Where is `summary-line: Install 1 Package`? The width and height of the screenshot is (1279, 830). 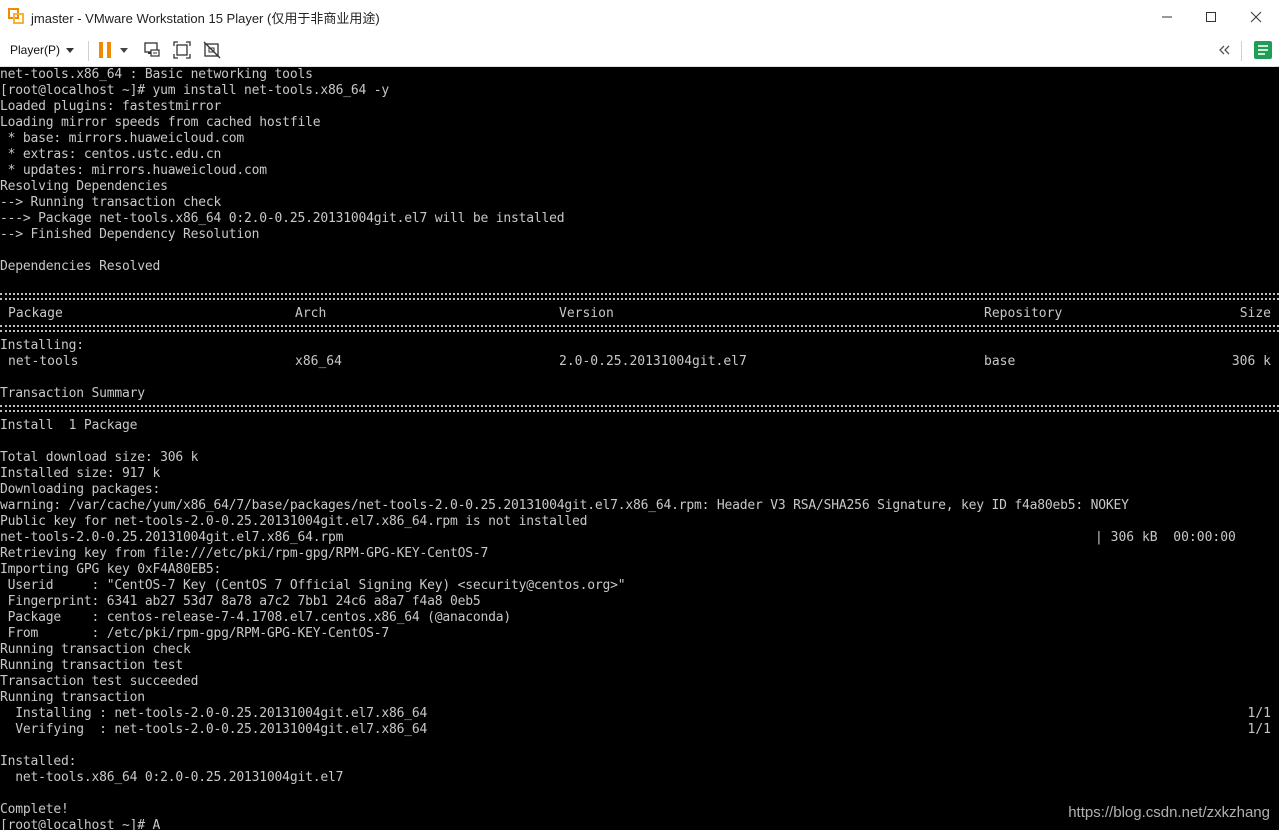 summary-line: Install 1 Package is located at coordinates (69, 425).